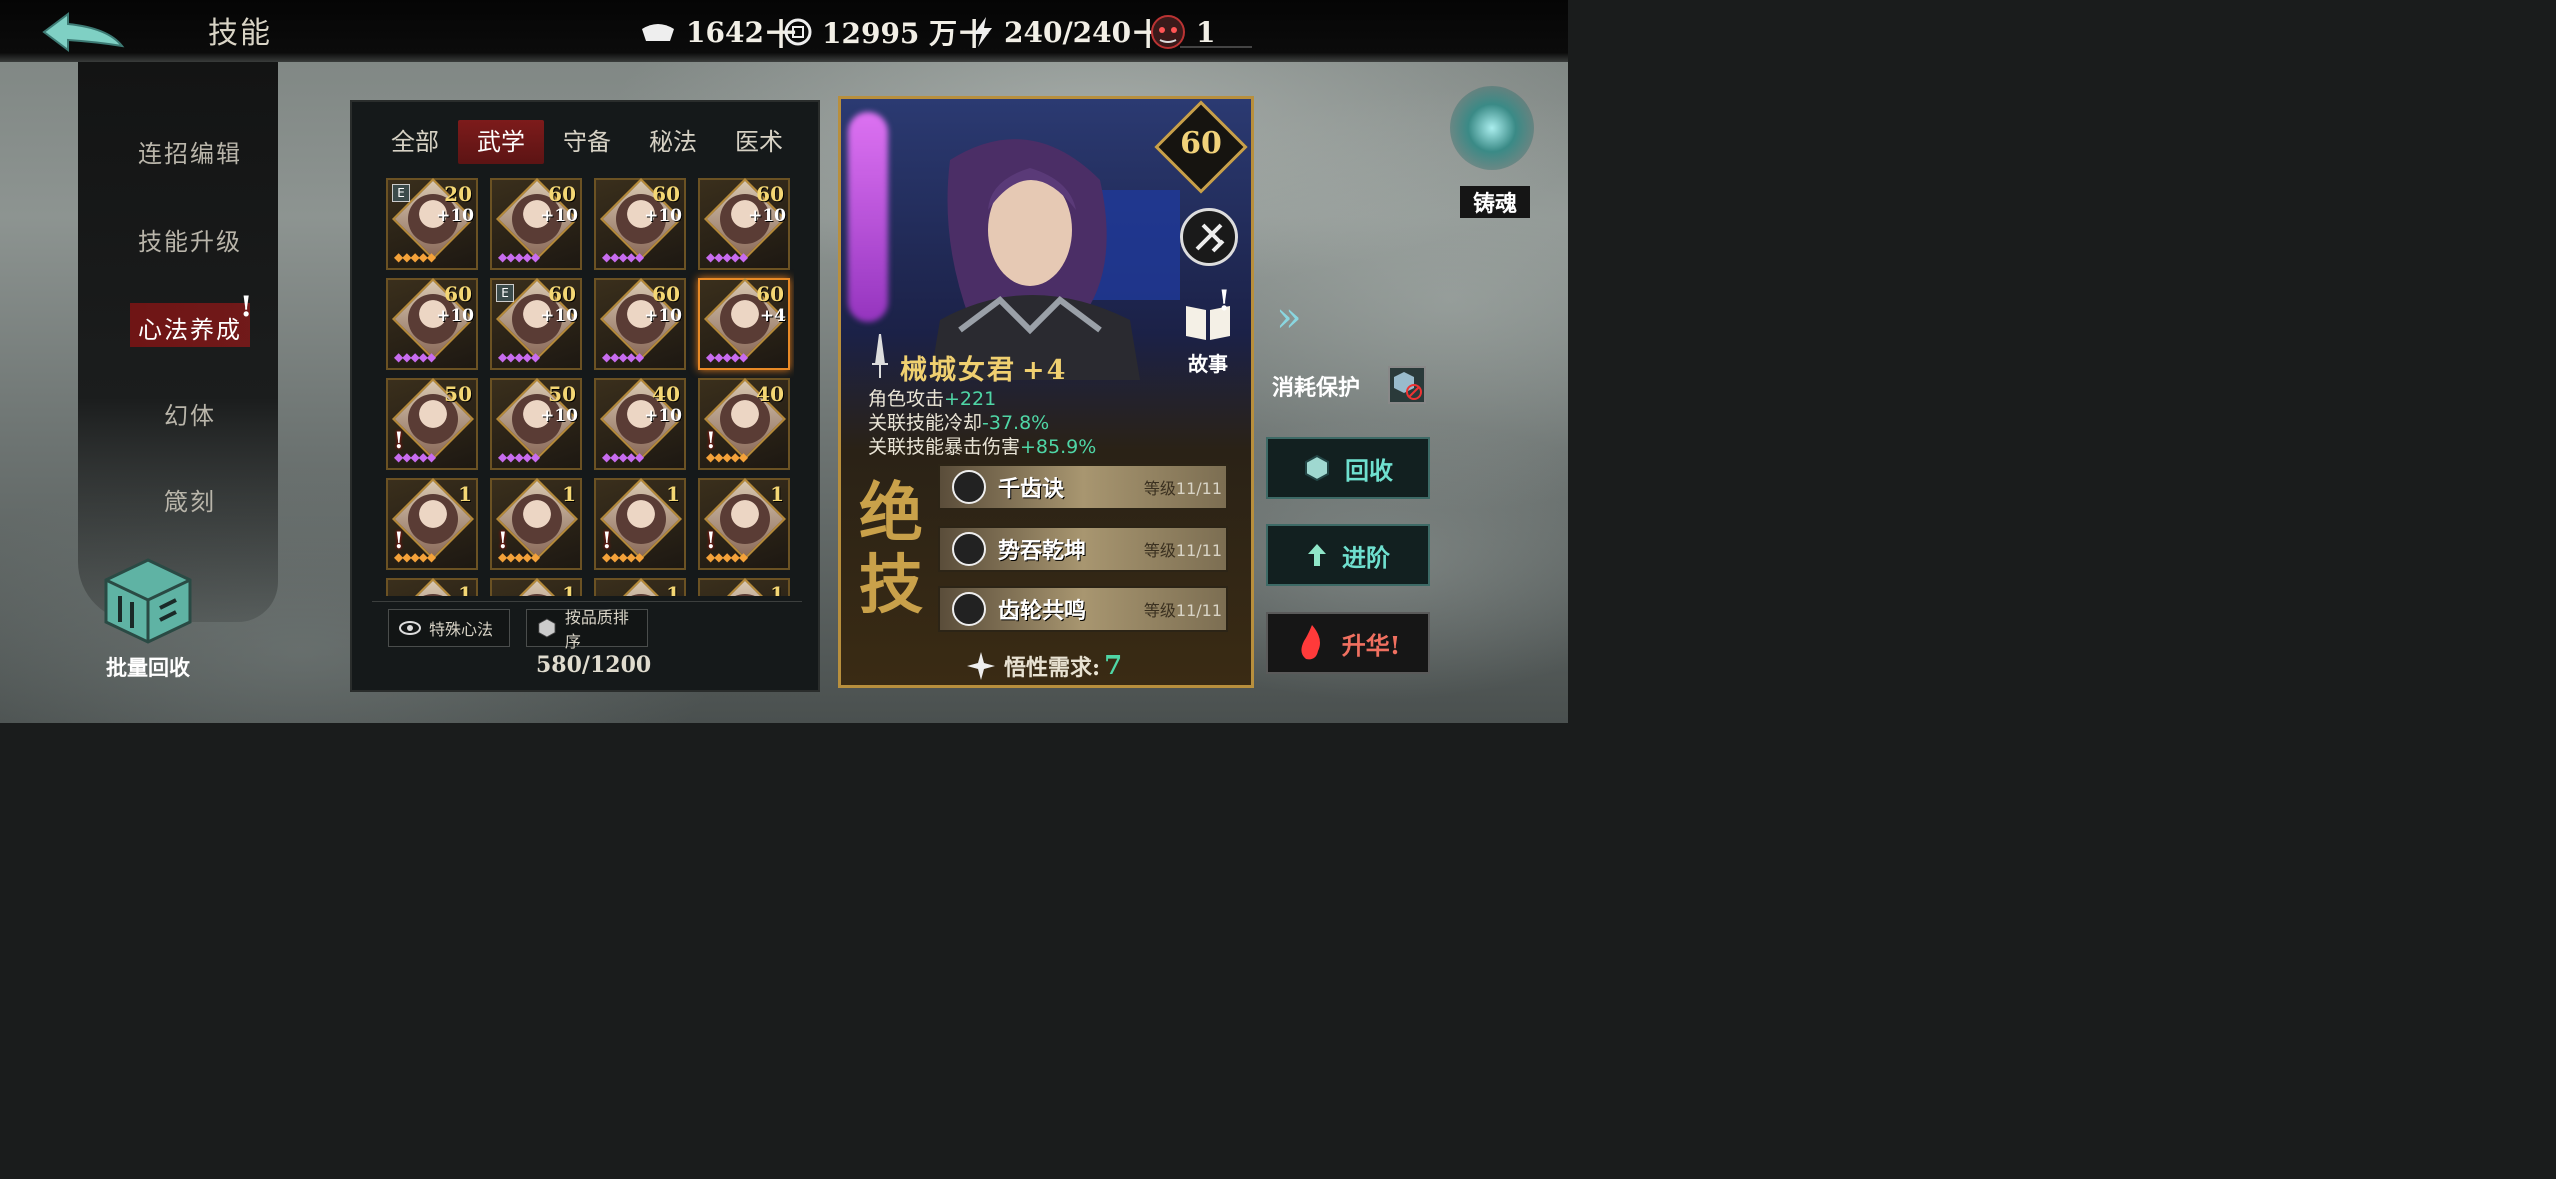 This screenshot has width=2556, height=1179. I want to click on stamina-value: 240/240, so click(1068, 32).